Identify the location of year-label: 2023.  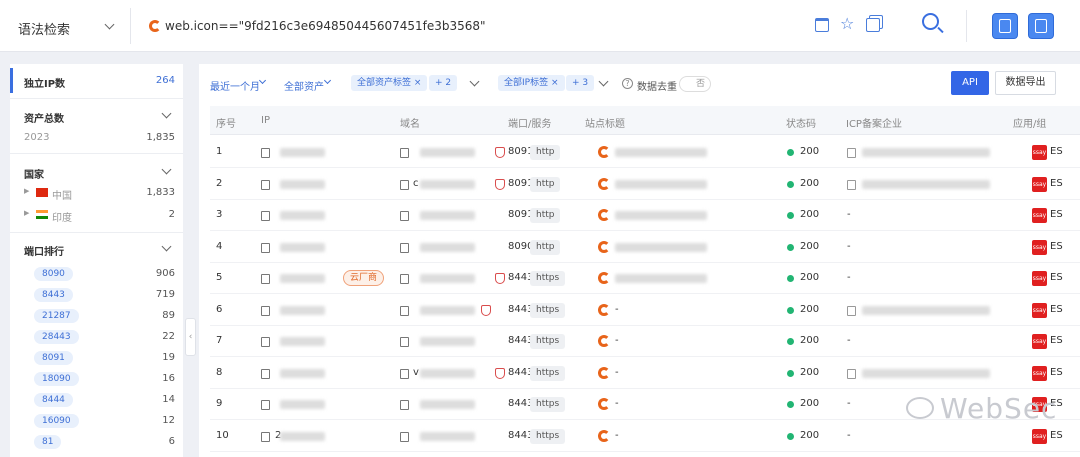
(36, 137).